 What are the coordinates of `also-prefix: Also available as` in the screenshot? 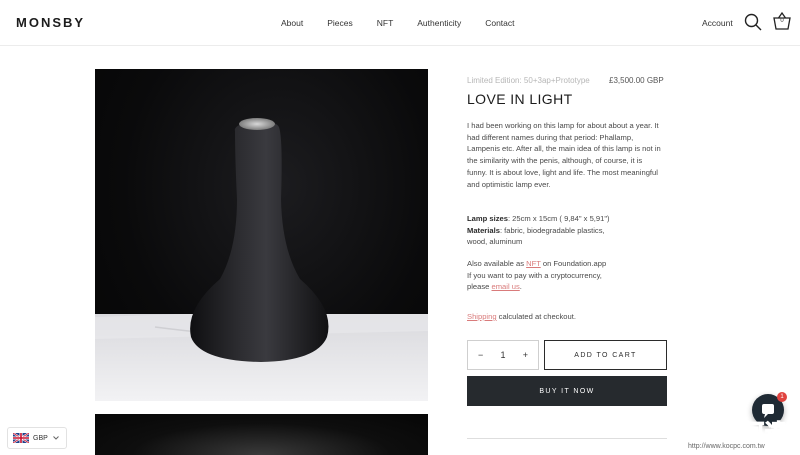 It's located at (497, 263).